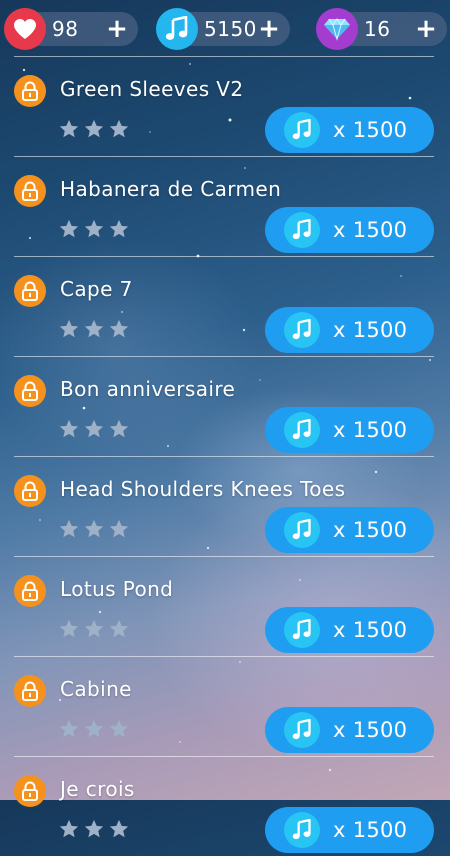  What do you see at coordinates (269, 29) in the screenshot?
I see `add-notes-button: +` at bounding box center [269, 29].